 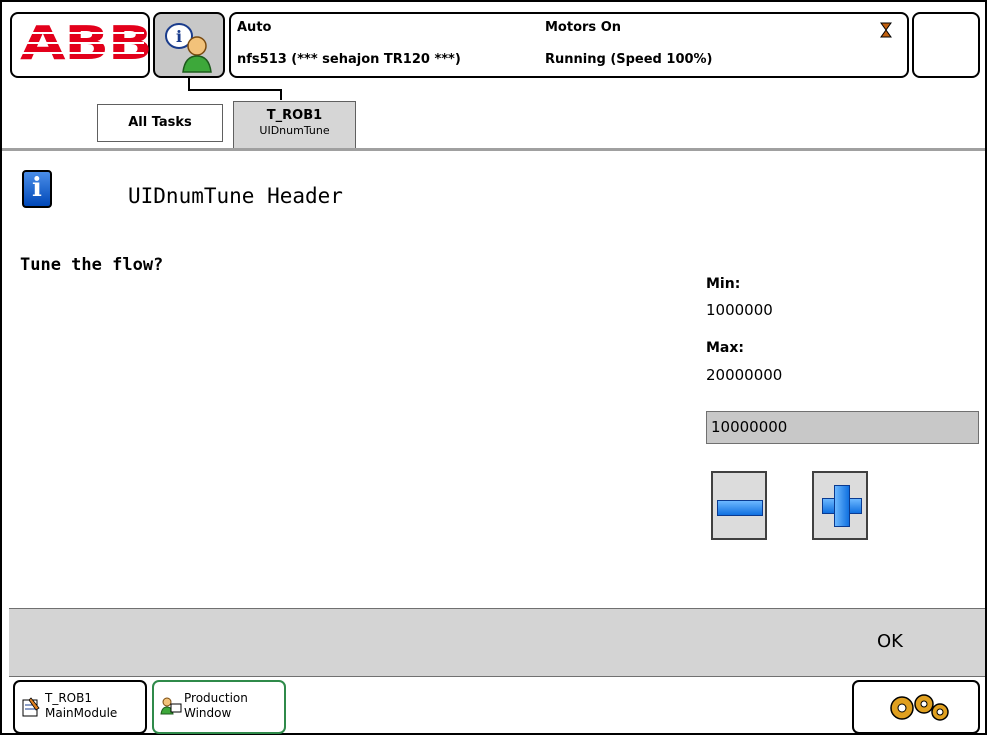 What do you see at coordinates (160, 123) in the screenshot?
I see `tab-all-tasks: All Tasks` at bounding box center [160, 123].